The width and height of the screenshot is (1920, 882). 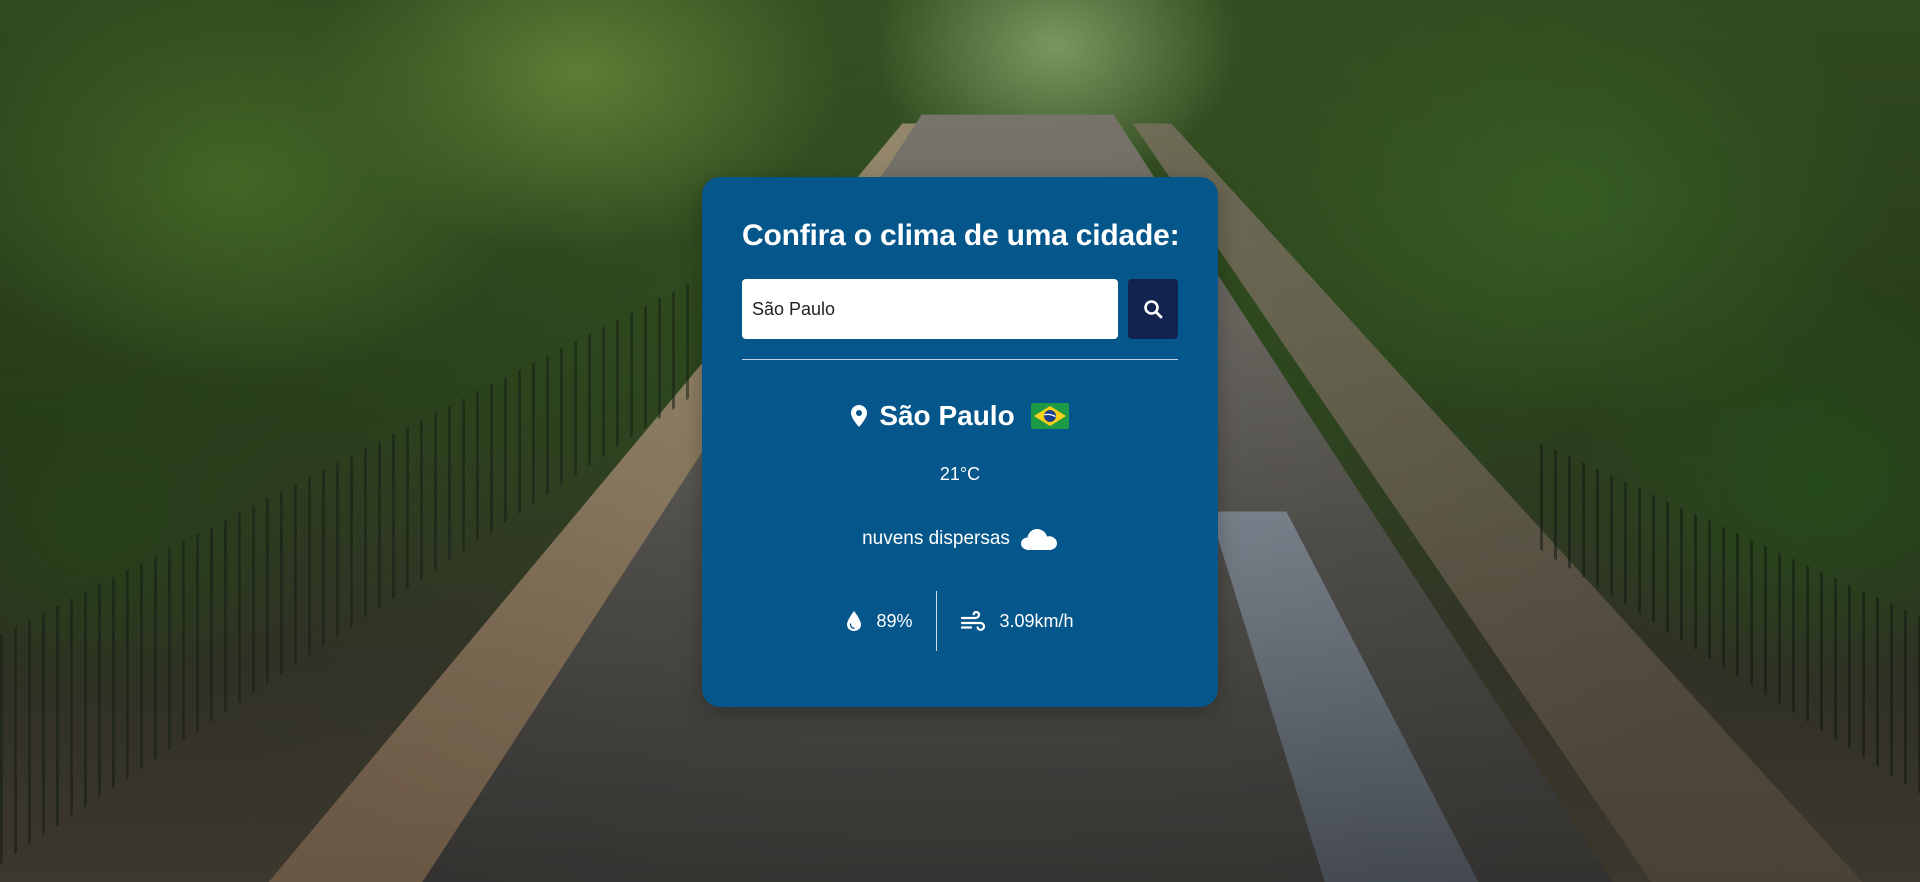 I want to click on wind-icon, so click(x=973, y=621).